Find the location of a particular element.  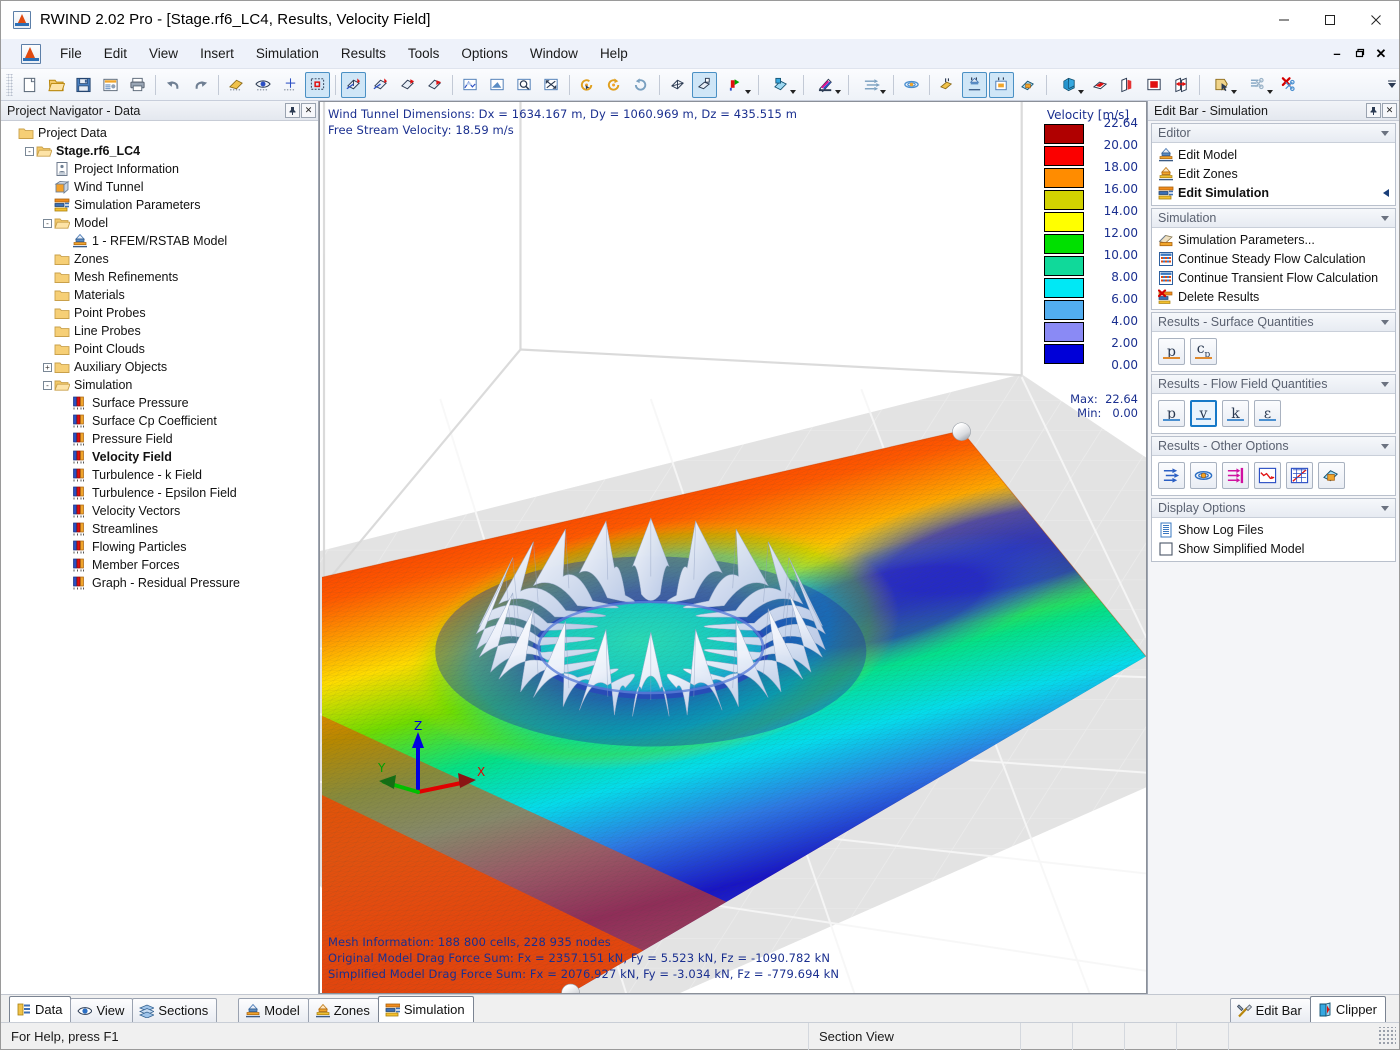

edit-bar-item-continue-steady-flow-calculation: Continue Steady Flow Calculation is located at coordinates (1273, 258).